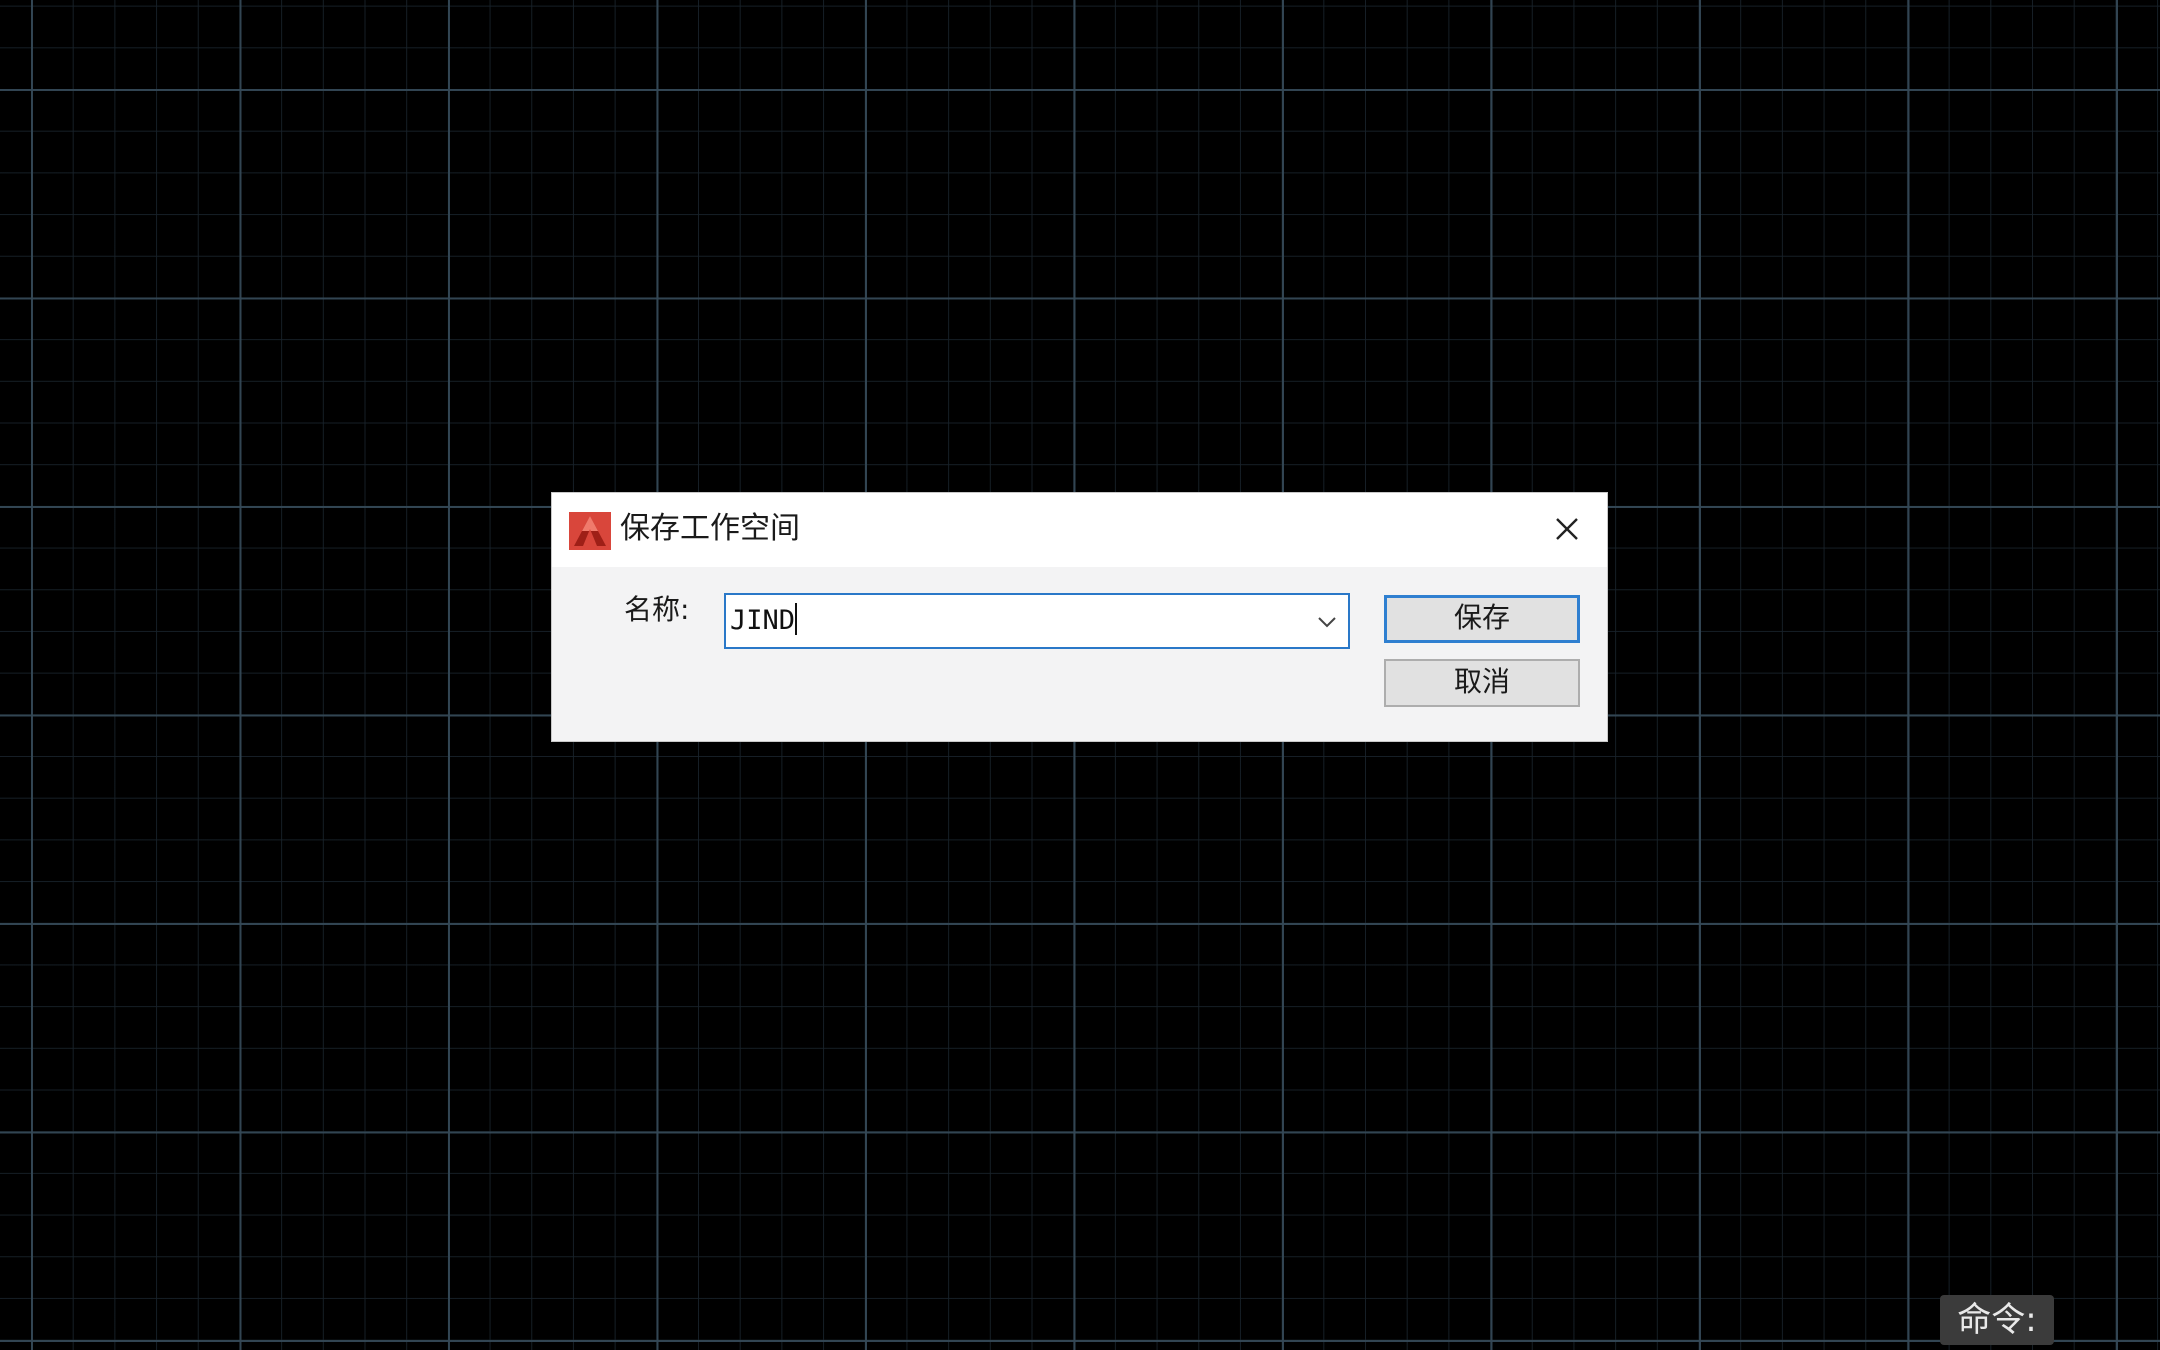 This screenshot has height=1350, width=2160. Describe the element at coordinates (1567, 529) in the screenshot. I see `close-icon` at that location.